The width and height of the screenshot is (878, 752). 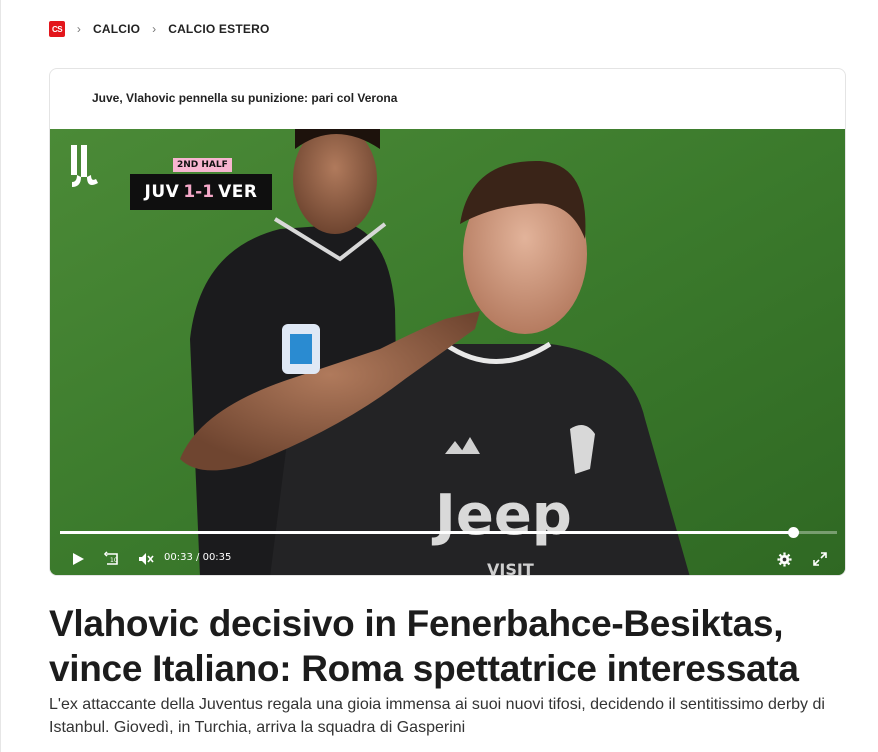 What do you see at coordinates (238, 192) in the screenshot?
I see `away-team-label: VER` at bounding box center [238, 192].